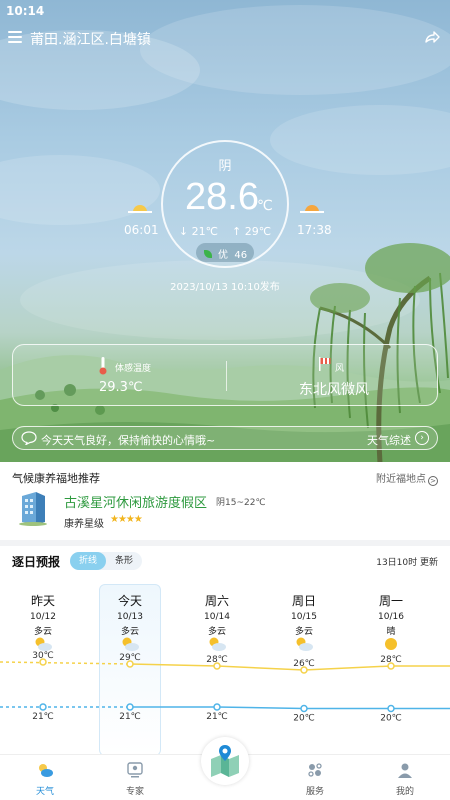 The height and width of the screenshot is (800, 450). I want to click on tip-text: 今天天气良好，保持愉快的心情哦~, so click(128, 440).